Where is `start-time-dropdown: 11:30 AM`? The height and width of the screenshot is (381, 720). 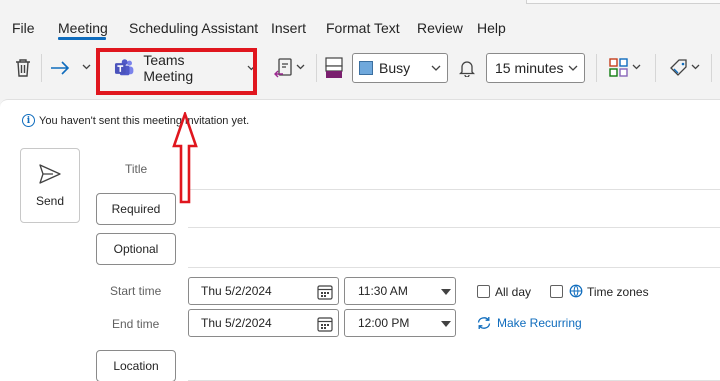 start-time-dropdown: 11:30 AM is located at coordinates (400, 291).